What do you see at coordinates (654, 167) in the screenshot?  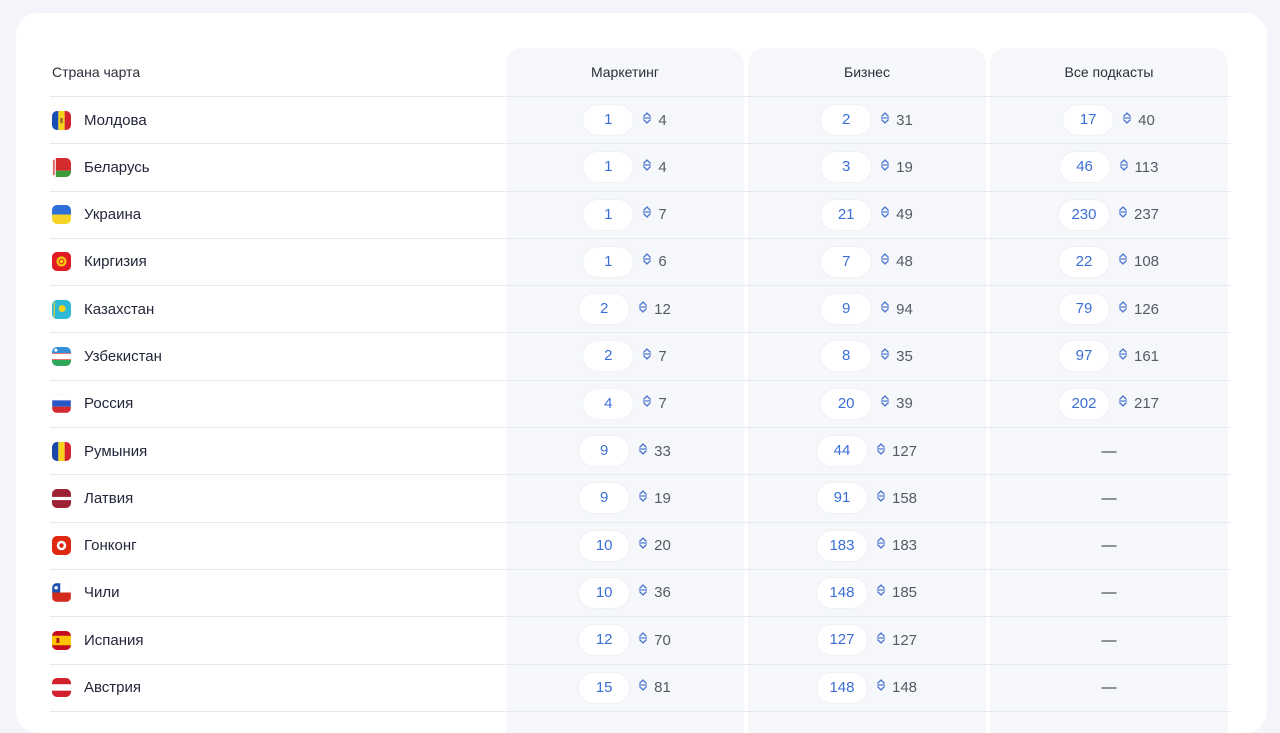 I see `marketing-best: 4` at bounding box center [654, 167].